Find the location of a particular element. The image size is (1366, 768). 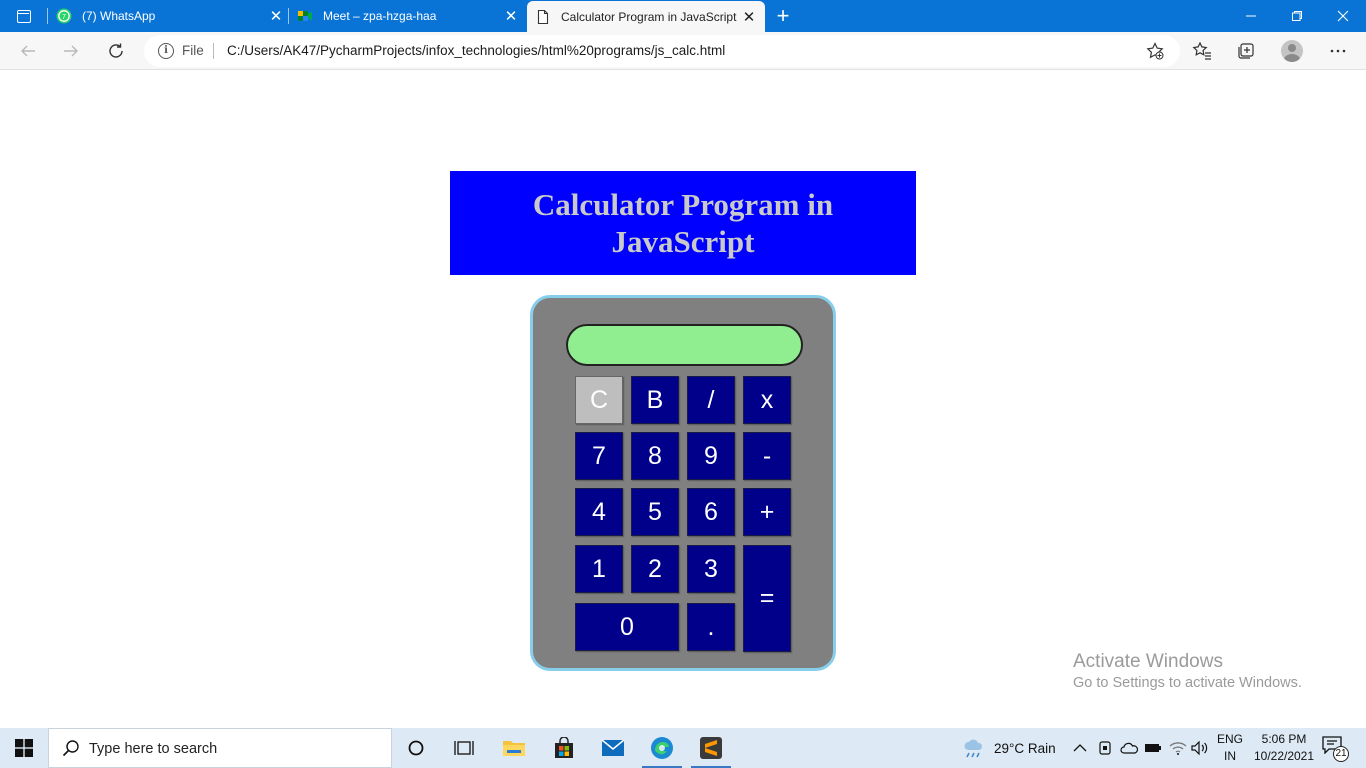

onedrive-button is located at coordinates (1129, 748).